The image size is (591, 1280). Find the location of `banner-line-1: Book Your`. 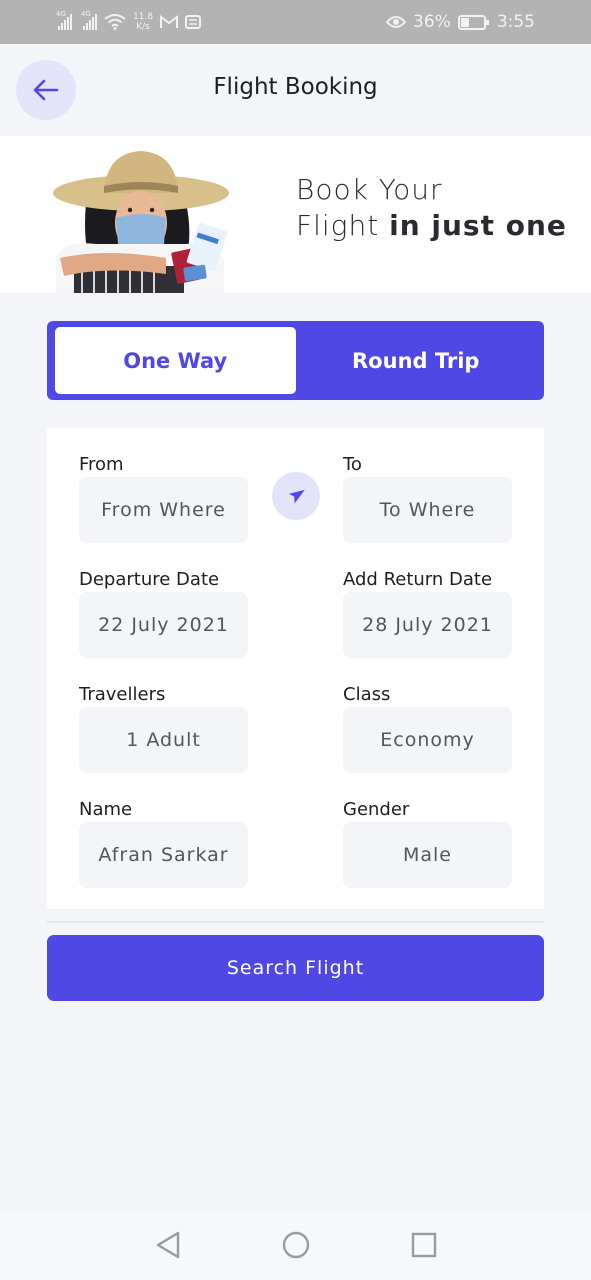

banner-line-1: Book Your is located at coordinates (369, 189).